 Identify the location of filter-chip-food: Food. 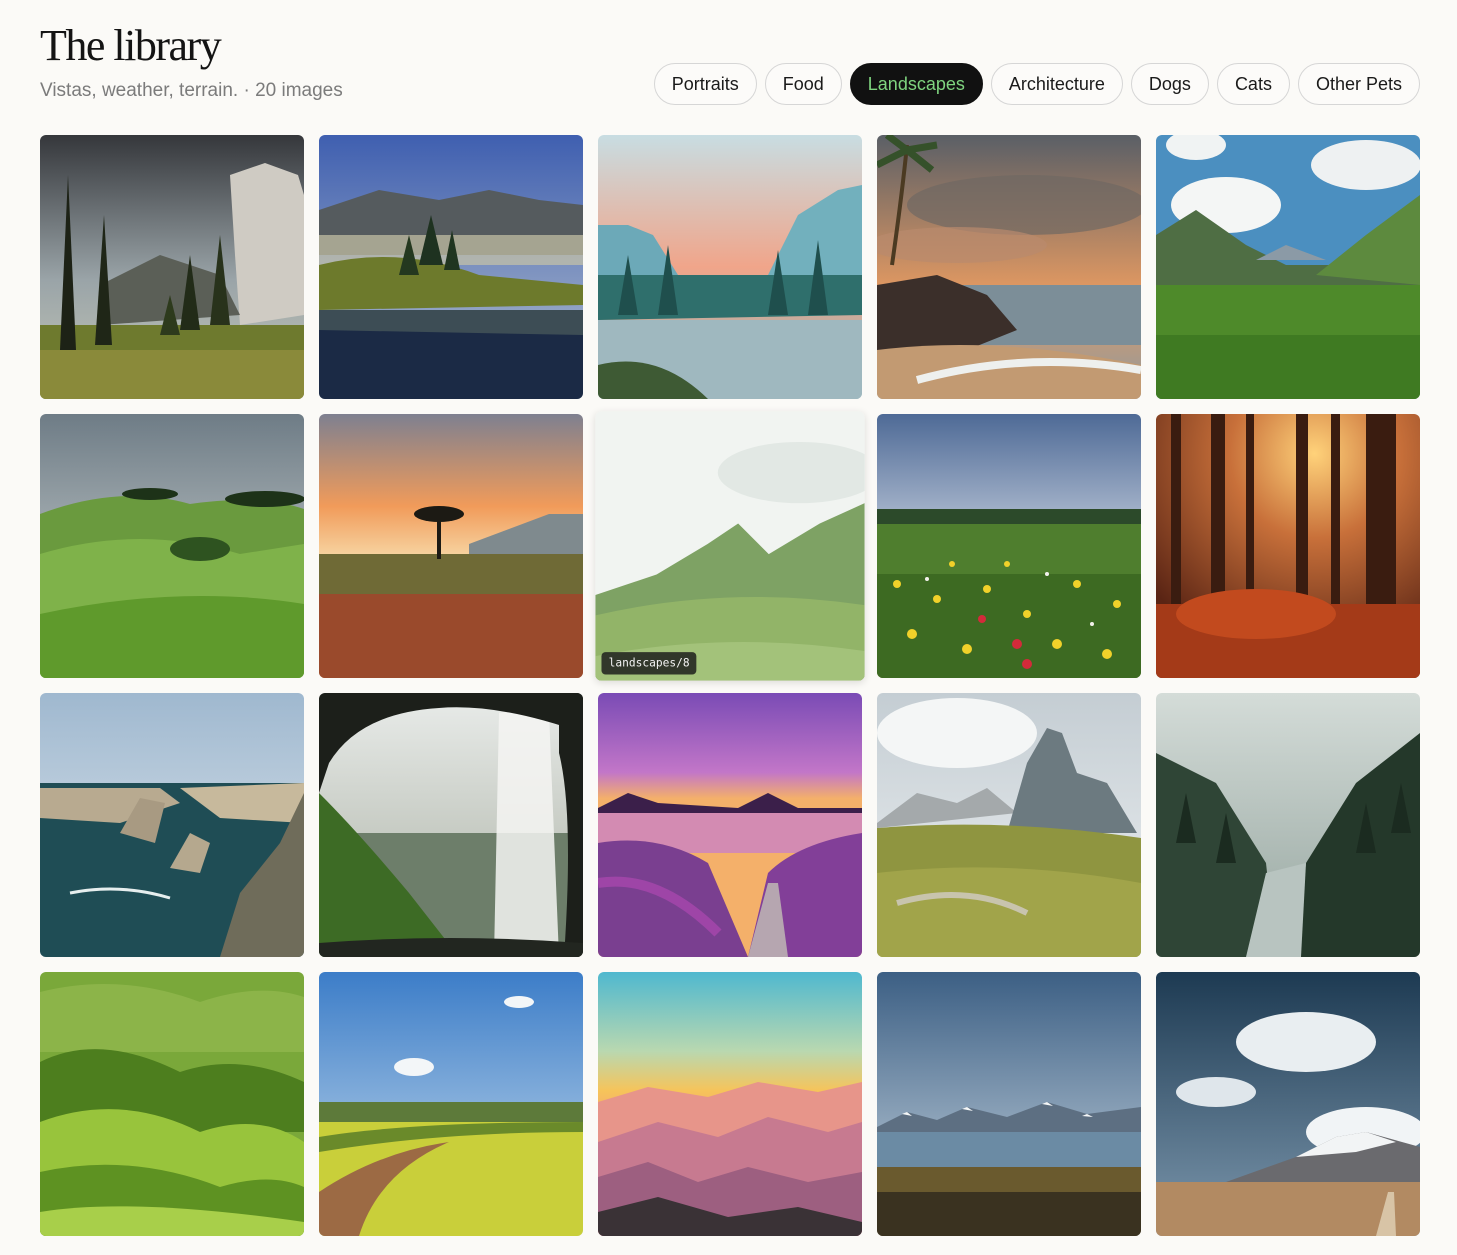
(803, 84).